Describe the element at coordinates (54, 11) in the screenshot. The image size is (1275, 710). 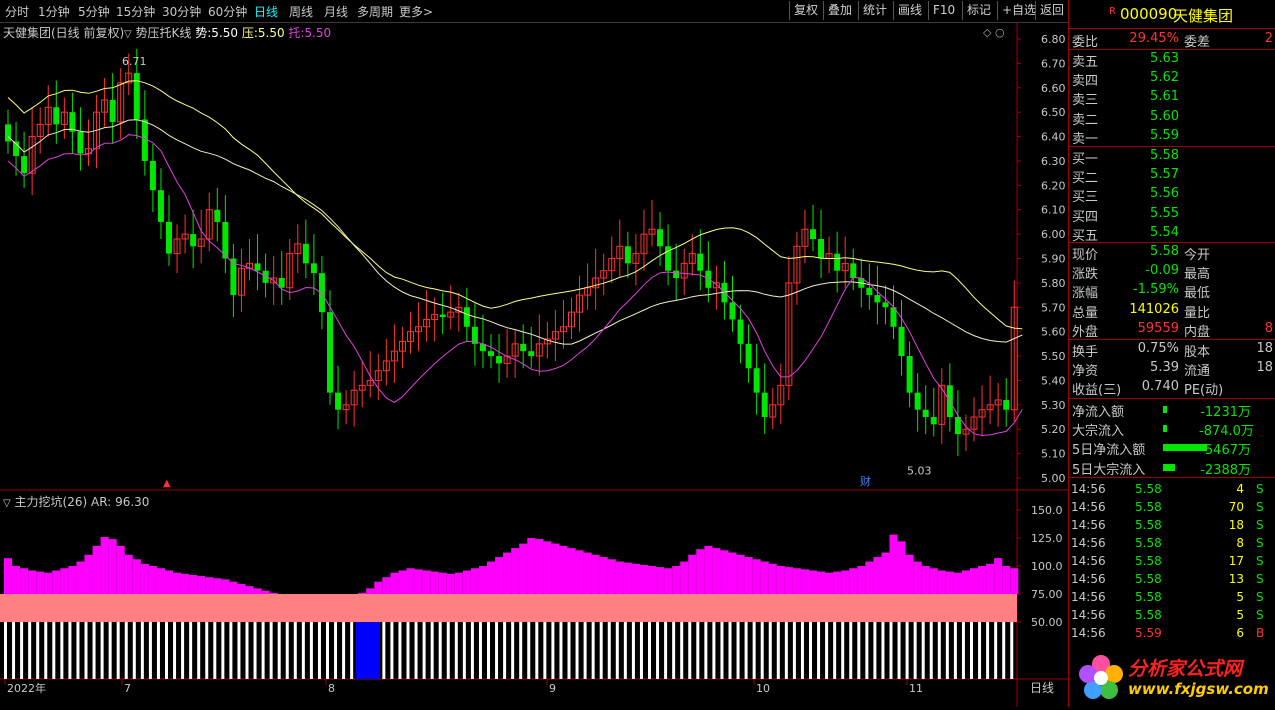
I see `period-1: 1分钟` at that location.